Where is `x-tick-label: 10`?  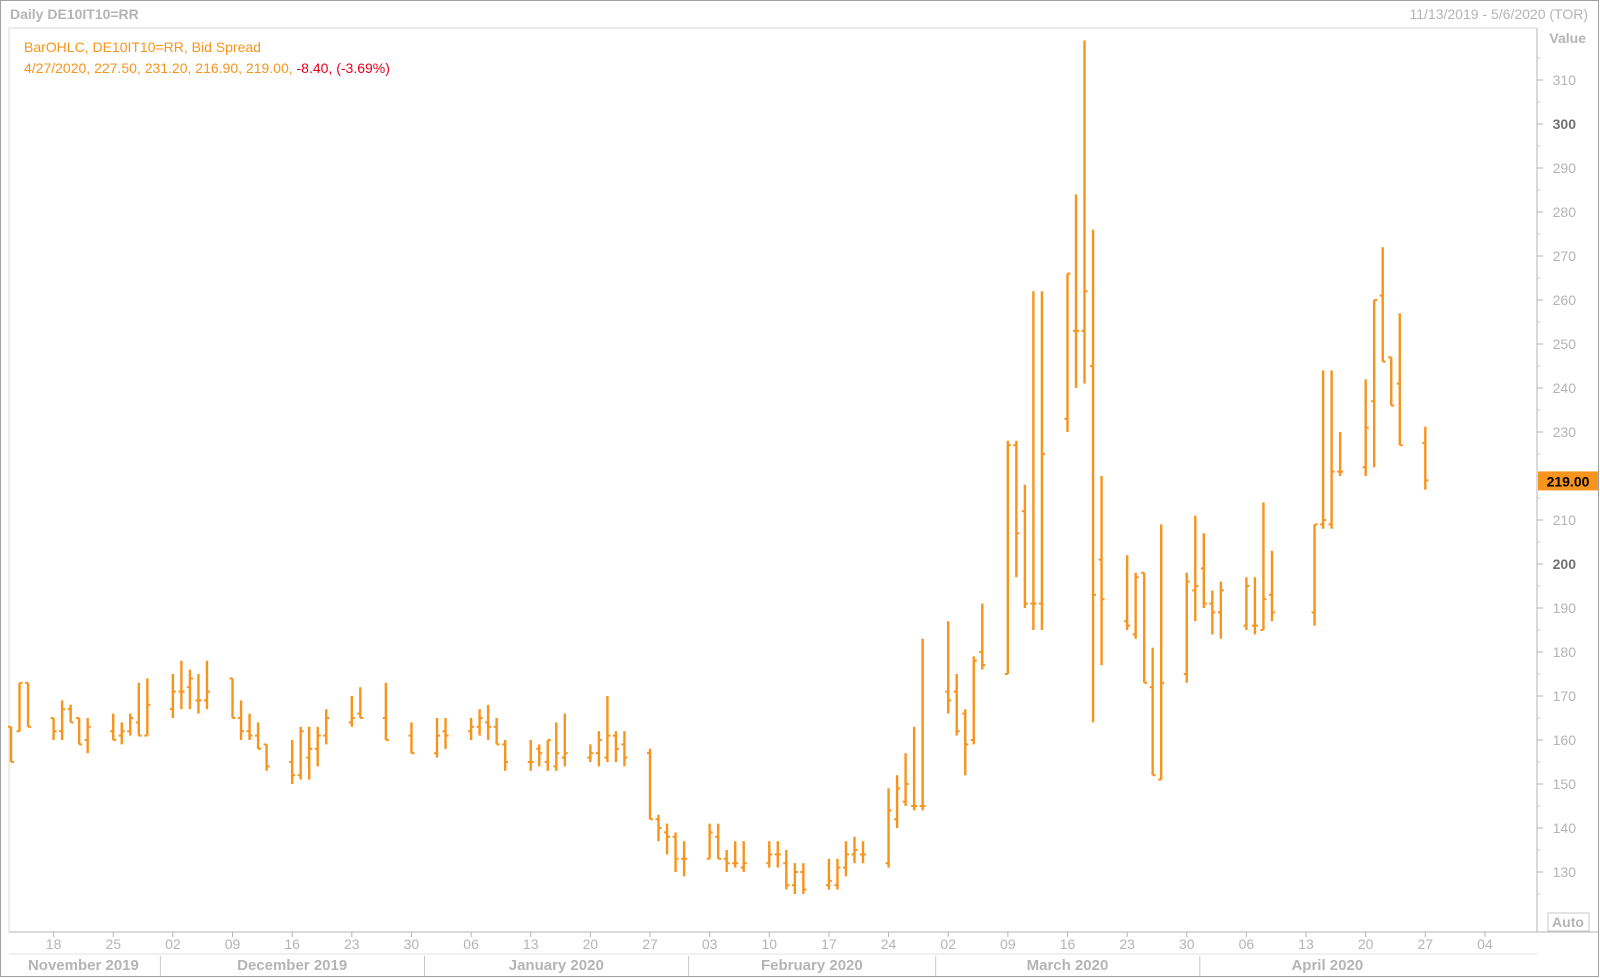 x-tick-label: 10 is located at coordinates (769, 944).